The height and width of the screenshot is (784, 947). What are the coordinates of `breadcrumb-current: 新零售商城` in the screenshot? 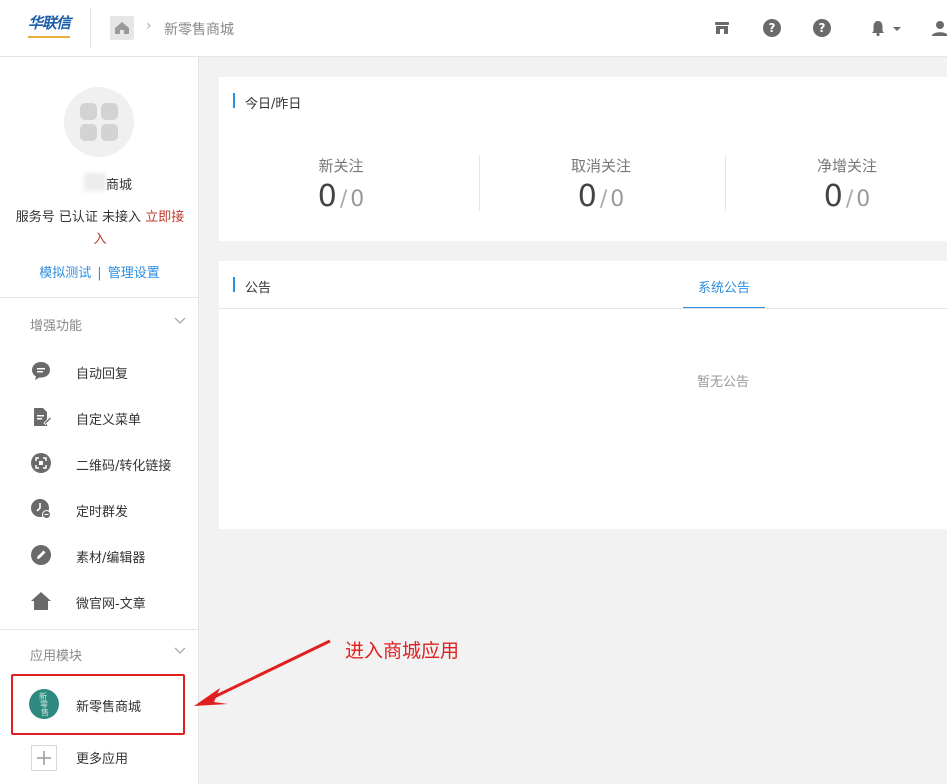 It's located at (199, 29).